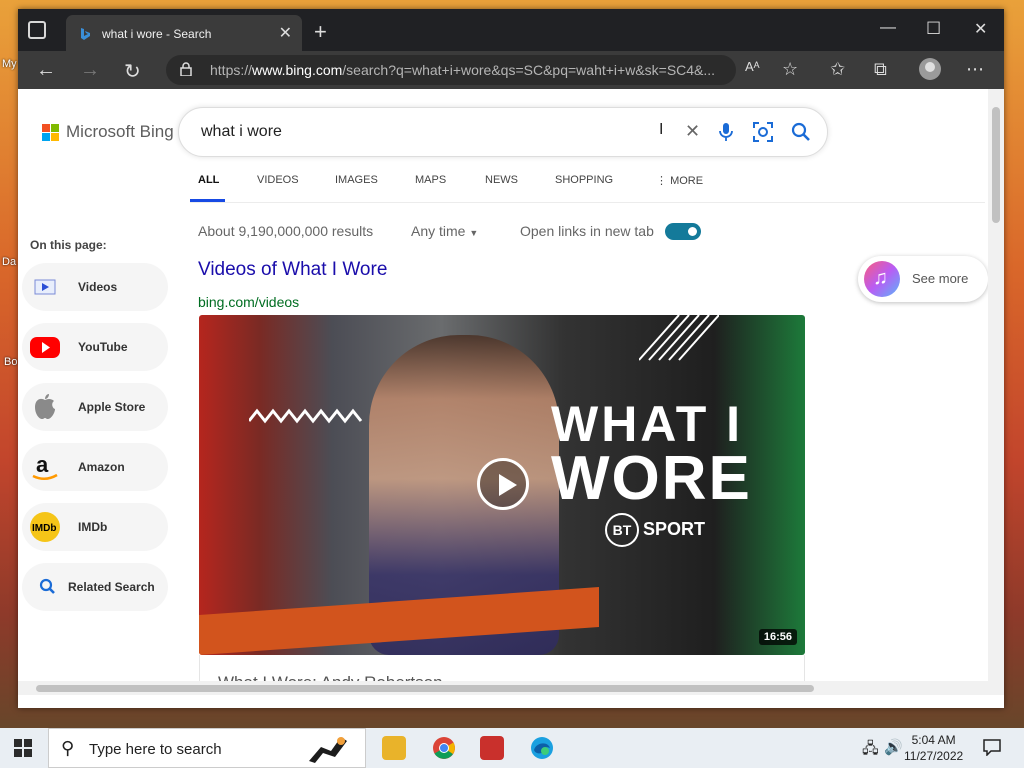 This screenshot has height=768, width=1024. What do you see at coordinates (278, 180) in the screenshot?
I see `tab-videos: VIDEOS` at bounding box center [278, 180].